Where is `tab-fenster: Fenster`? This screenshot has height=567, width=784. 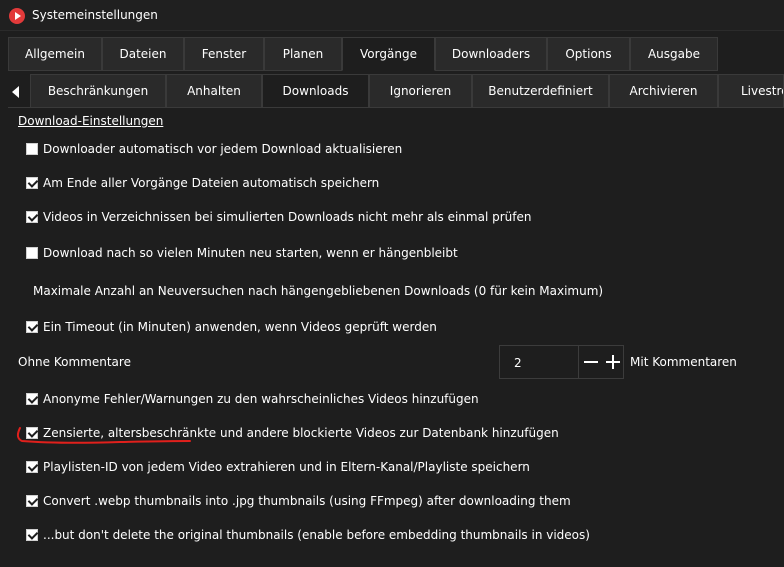
tab-fenster: Fenster is located at coordinates (224, 54).